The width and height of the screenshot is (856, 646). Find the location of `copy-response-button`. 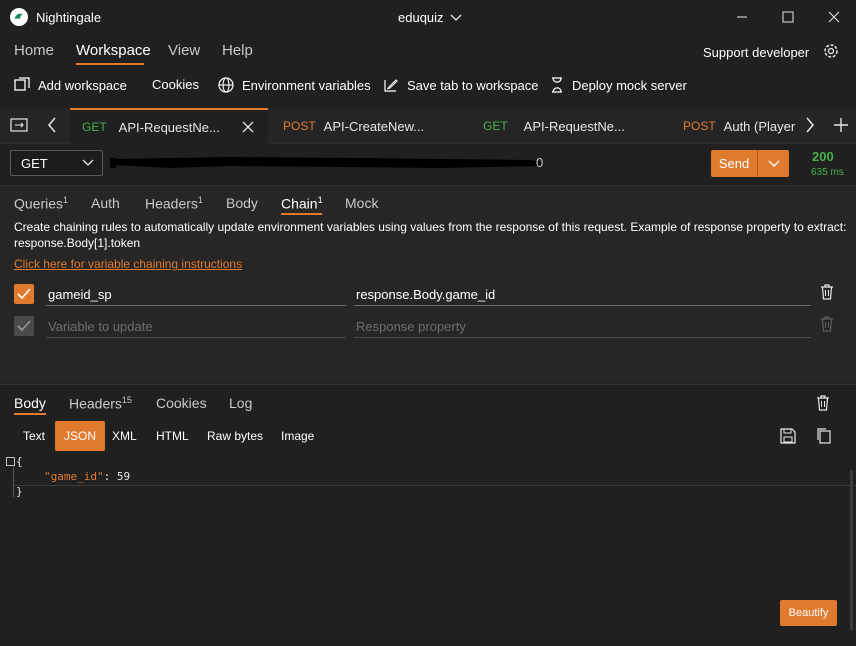

copy-response-button is located at coordinates (824, 437).